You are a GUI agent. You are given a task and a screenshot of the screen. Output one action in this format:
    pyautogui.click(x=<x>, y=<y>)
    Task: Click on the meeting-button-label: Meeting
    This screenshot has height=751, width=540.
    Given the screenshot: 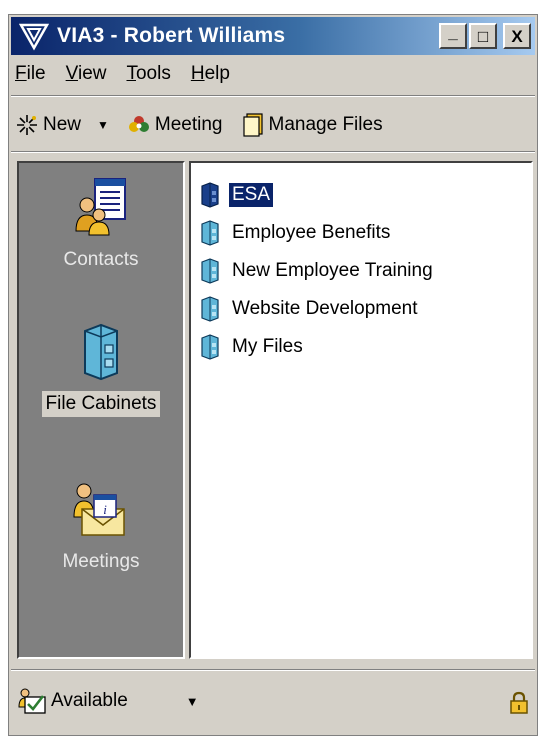 What is the action you would take?
    pyautogui.click(x=188, y=124)
    